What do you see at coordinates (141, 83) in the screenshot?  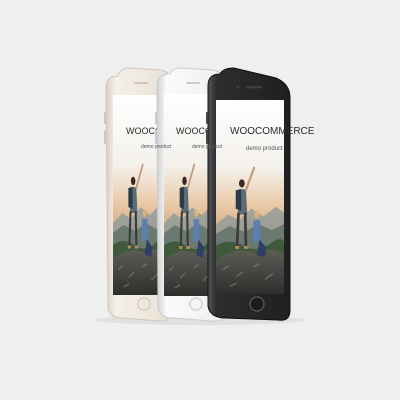 I see `phone-gold-speaker` at bounding box center [141, 83].